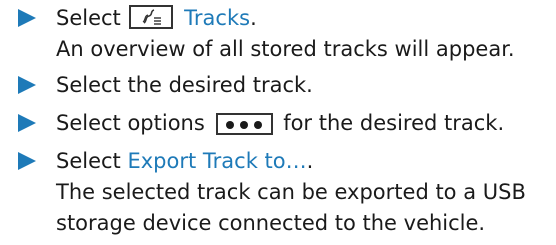  I want to click on step-2-line-1: Select the desired track., so click(184, 85).